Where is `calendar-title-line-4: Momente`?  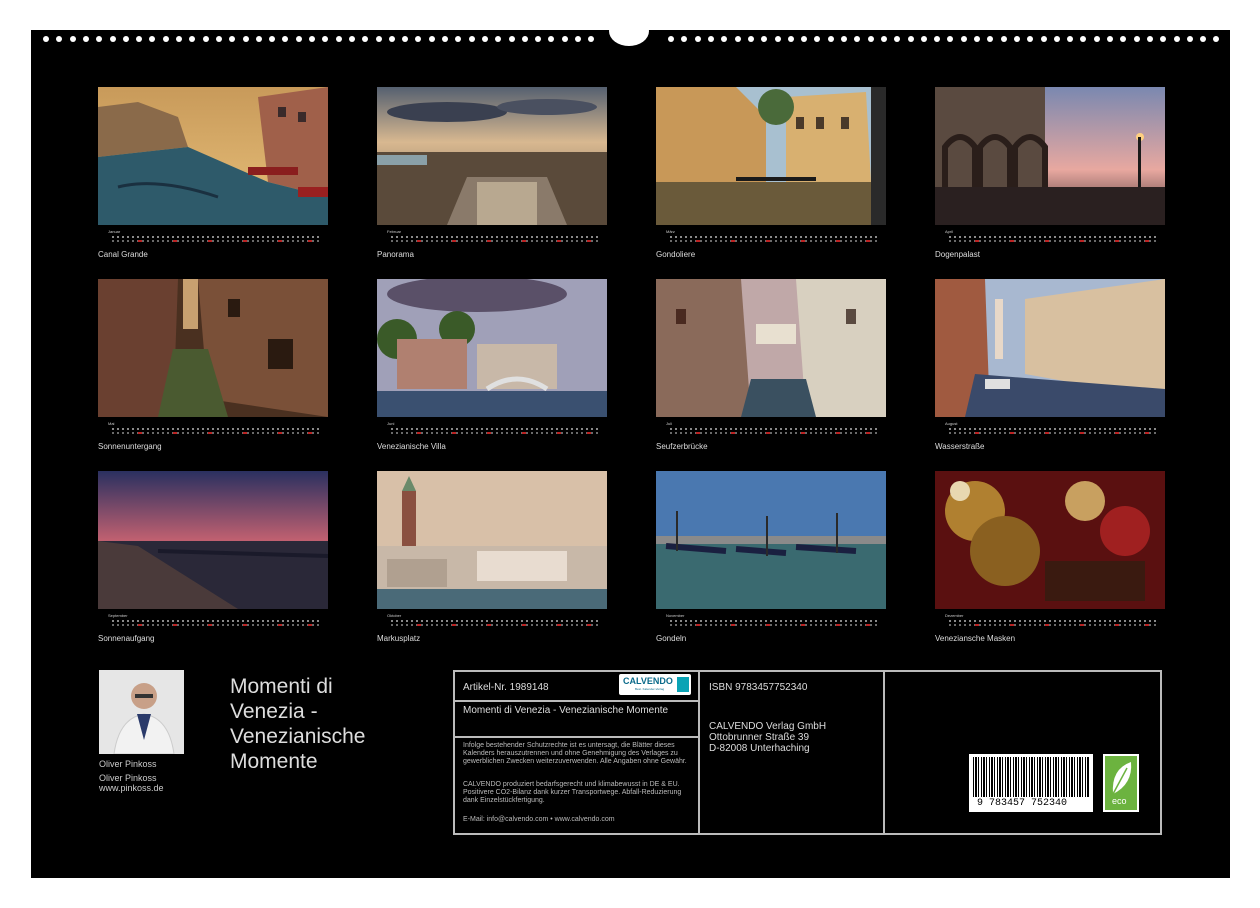 calendar-title-line-4: Momente is located at coordinates (274, 761).